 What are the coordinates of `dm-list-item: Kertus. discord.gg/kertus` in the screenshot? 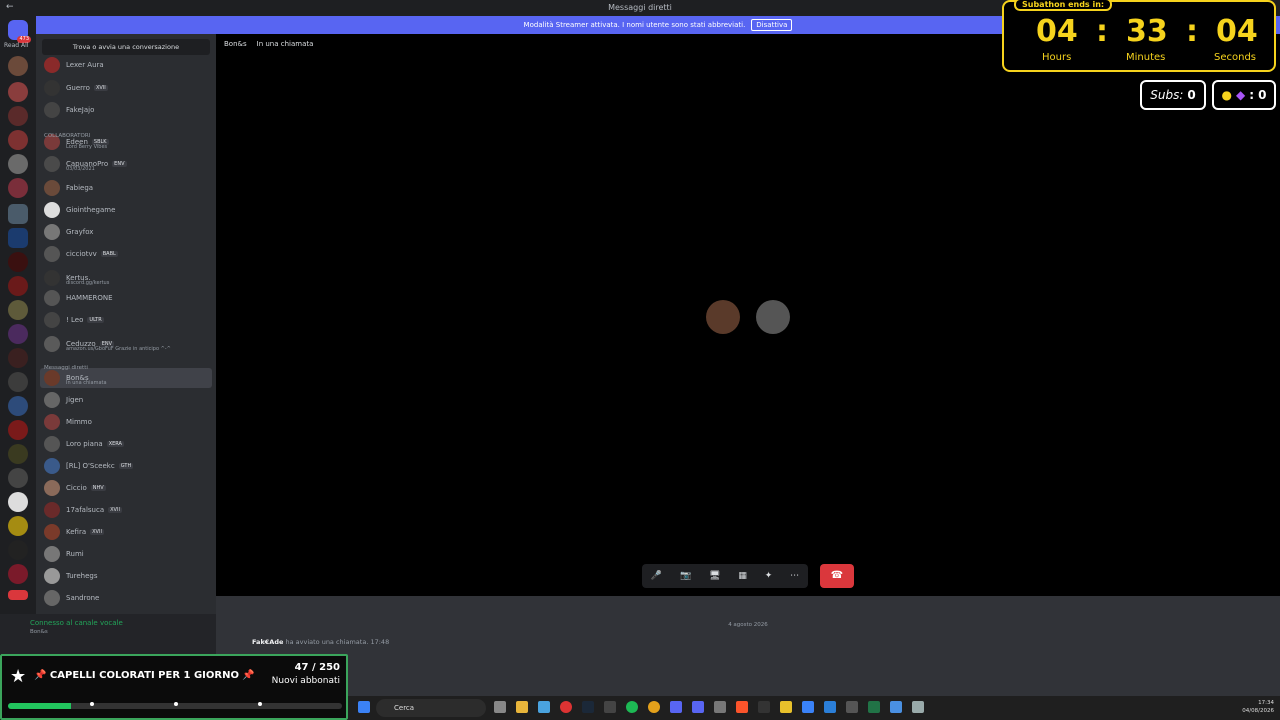 It's located at (126, 278).